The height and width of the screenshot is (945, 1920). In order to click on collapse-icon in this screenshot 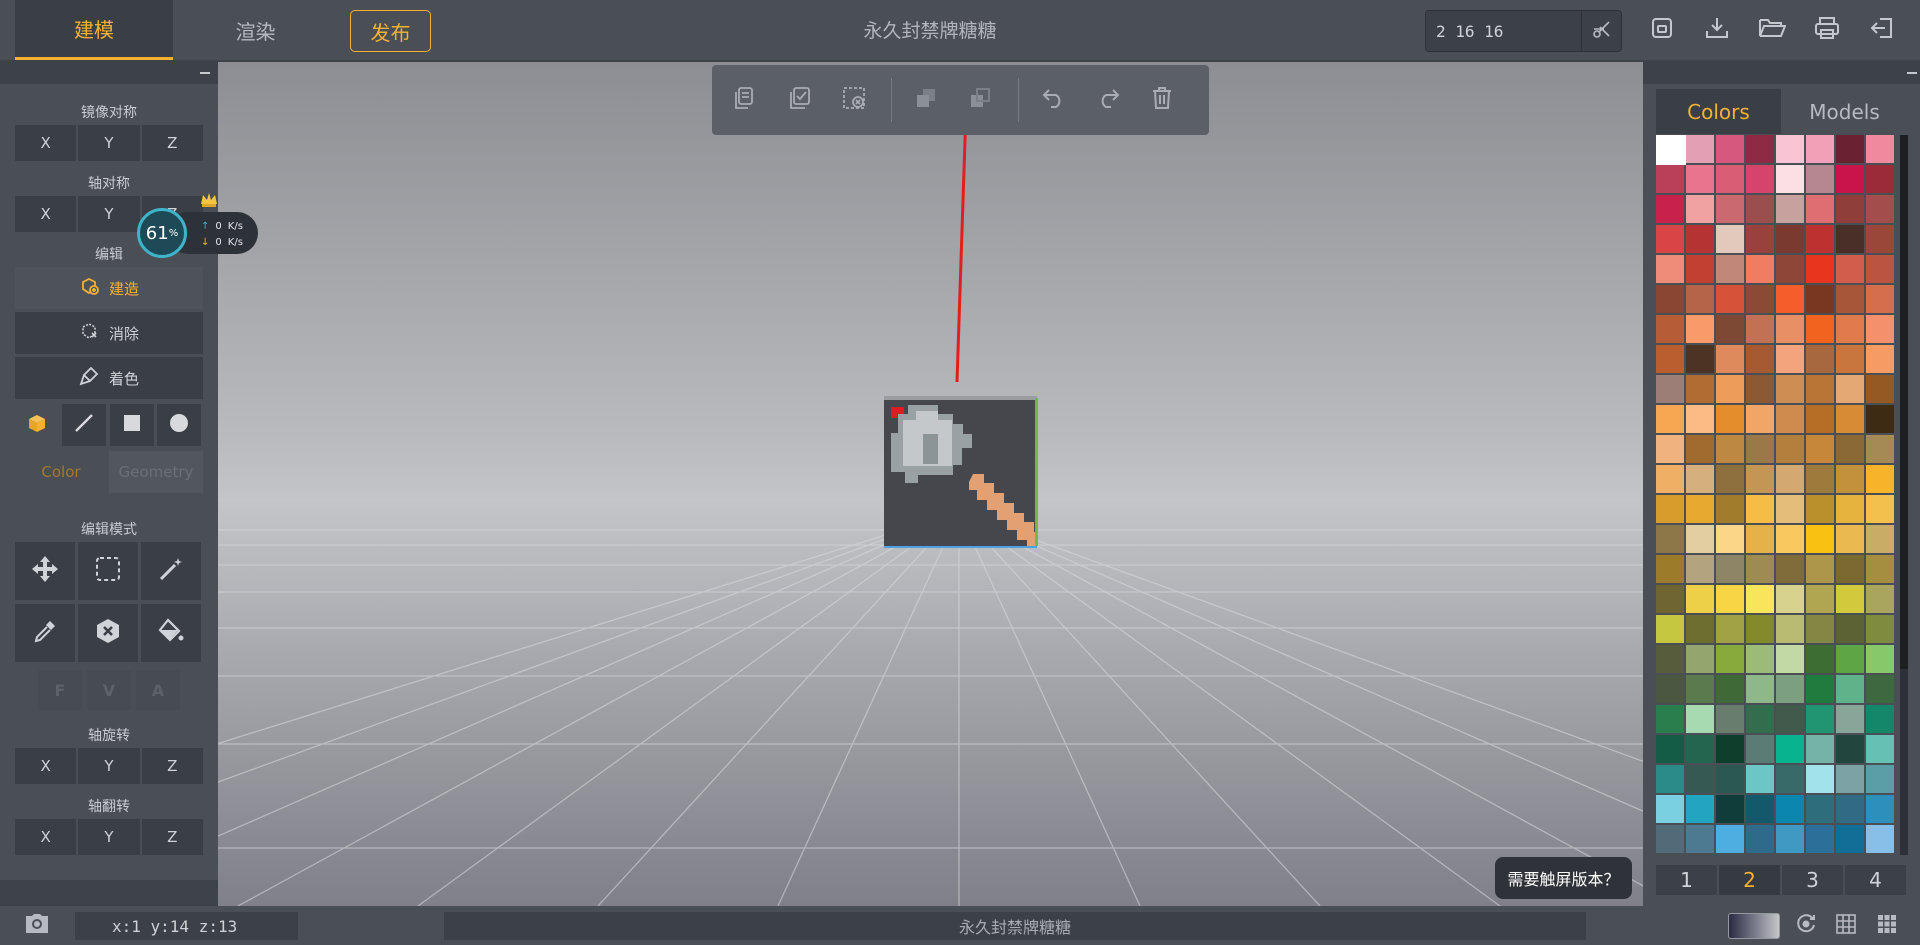, I will do `click(205, 73)`.